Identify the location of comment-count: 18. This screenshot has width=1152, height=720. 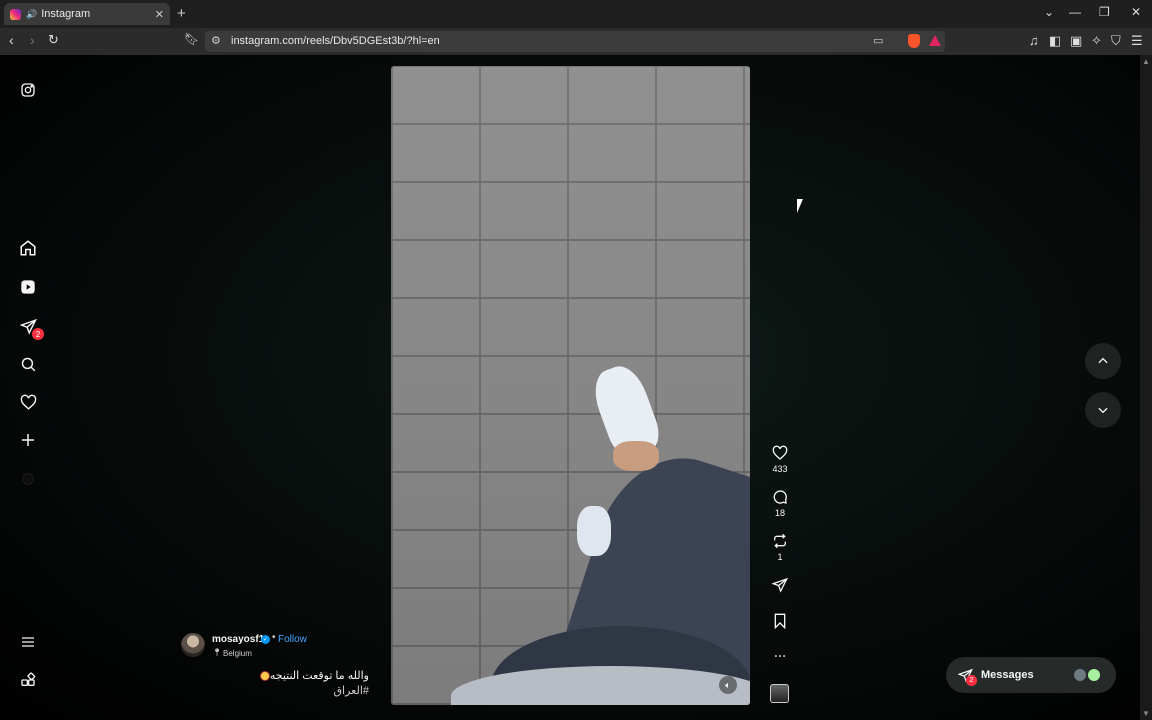
(779, 513).